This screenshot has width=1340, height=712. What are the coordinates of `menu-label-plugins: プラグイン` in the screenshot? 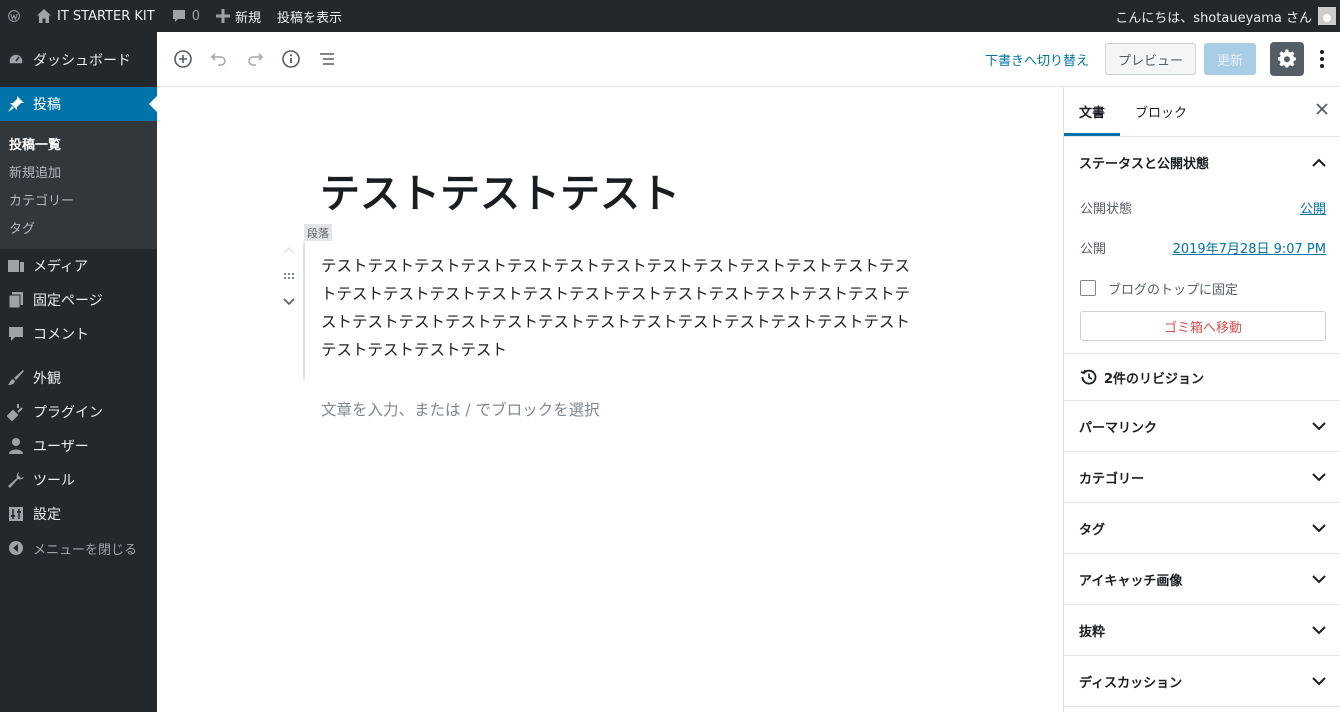 It's located at (68, 413).